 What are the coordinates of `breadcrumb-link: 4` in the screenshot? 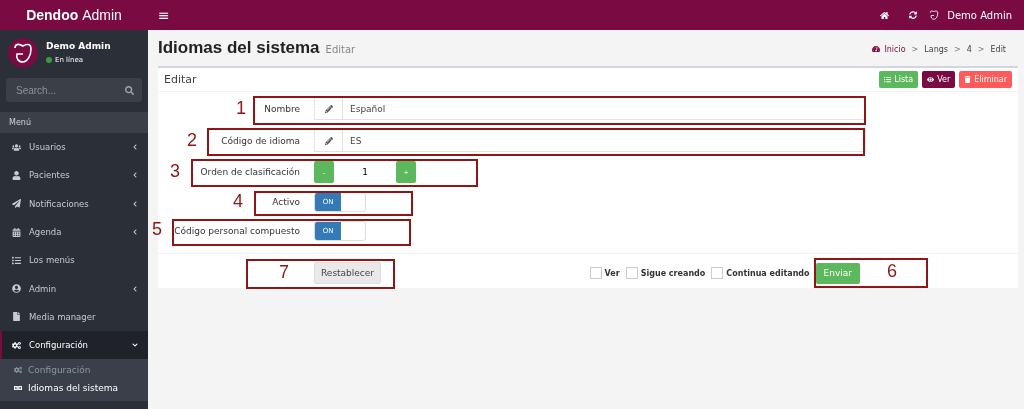 It's located at (969, 49).